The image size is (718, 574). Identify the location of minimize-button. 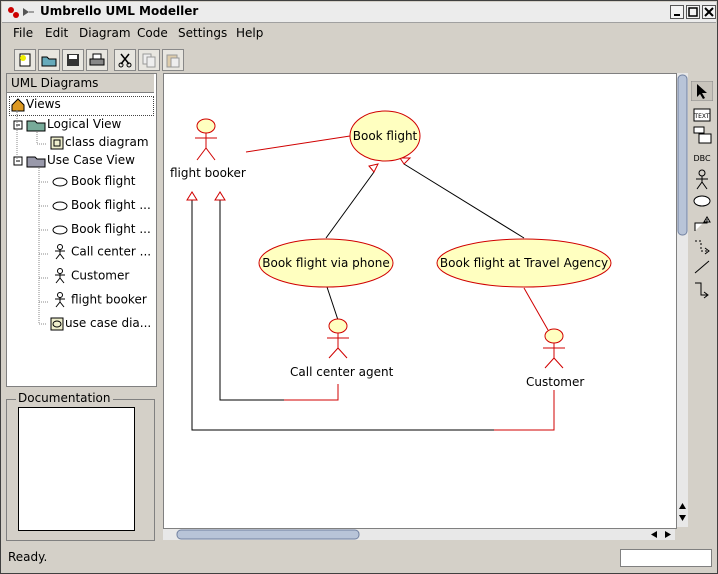
(677, 12).